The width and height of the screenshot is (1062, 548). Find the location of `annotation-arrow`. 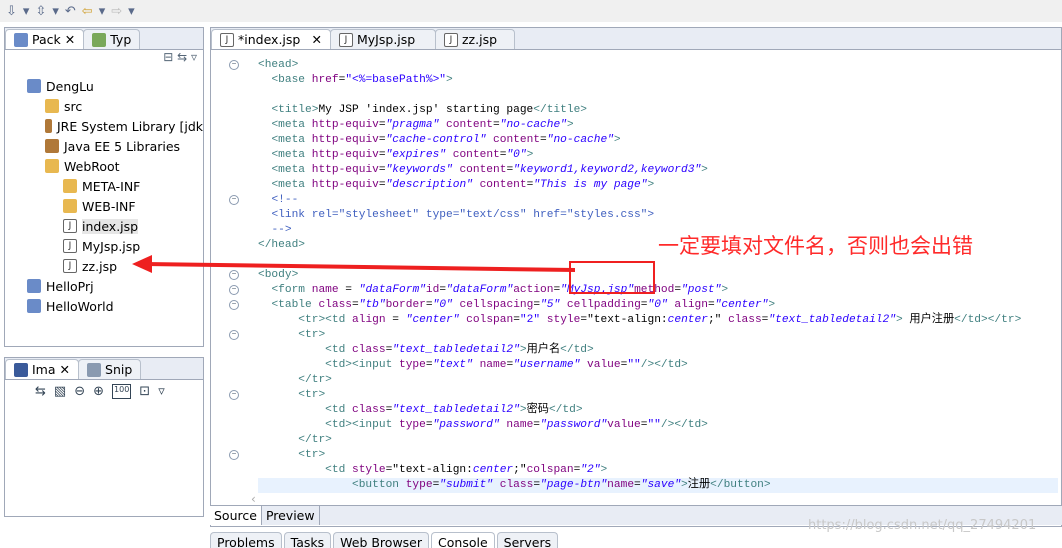

annotation-arrow is located at coordinates (353, 264).